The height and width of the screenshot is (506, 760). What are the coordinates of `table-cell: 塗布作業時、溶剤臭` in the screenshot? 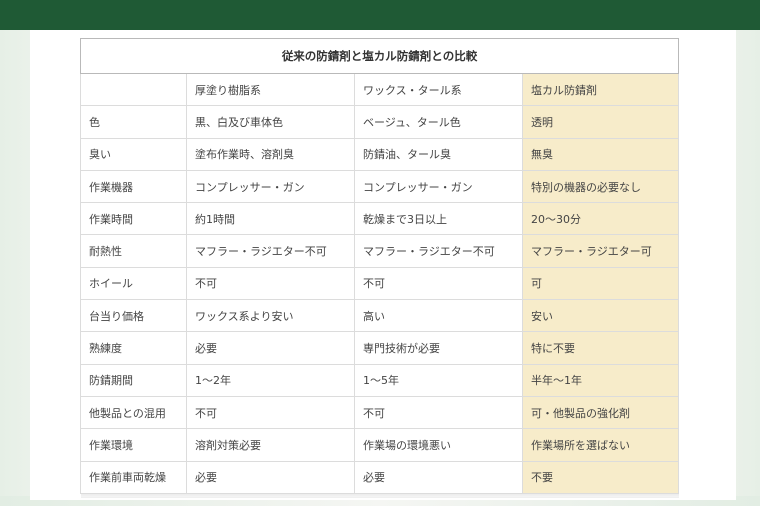 It's located at (270, 154).